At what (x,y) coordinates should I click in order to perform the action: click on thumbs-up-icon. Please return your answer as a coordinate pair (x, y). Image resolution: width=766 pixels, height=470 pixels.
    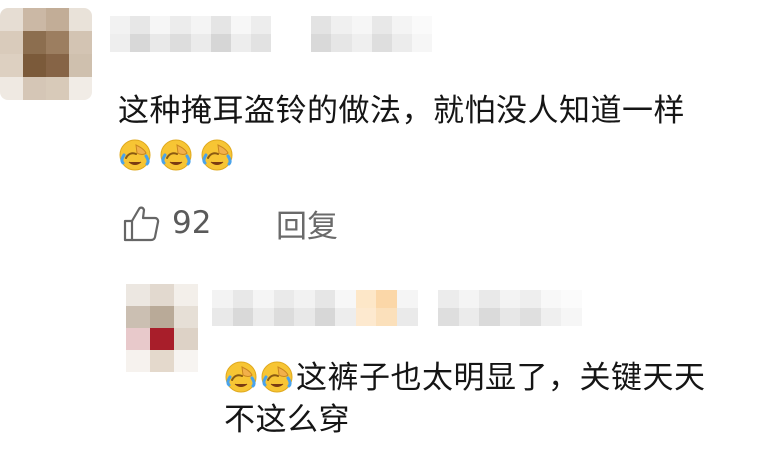
    Looking at the image, I should click on (141, 223).